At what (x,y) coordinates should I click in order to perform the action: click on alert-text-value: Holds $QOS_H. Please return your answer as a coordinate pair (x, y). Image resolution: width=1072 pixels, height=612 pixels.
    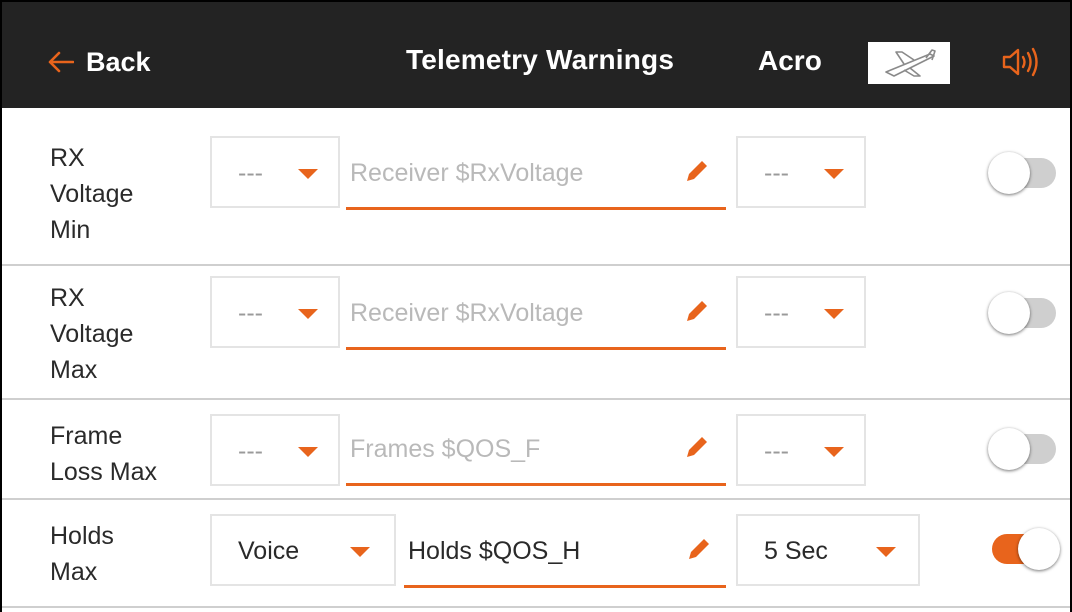
    Looking at the image, I should click on (494, 551).